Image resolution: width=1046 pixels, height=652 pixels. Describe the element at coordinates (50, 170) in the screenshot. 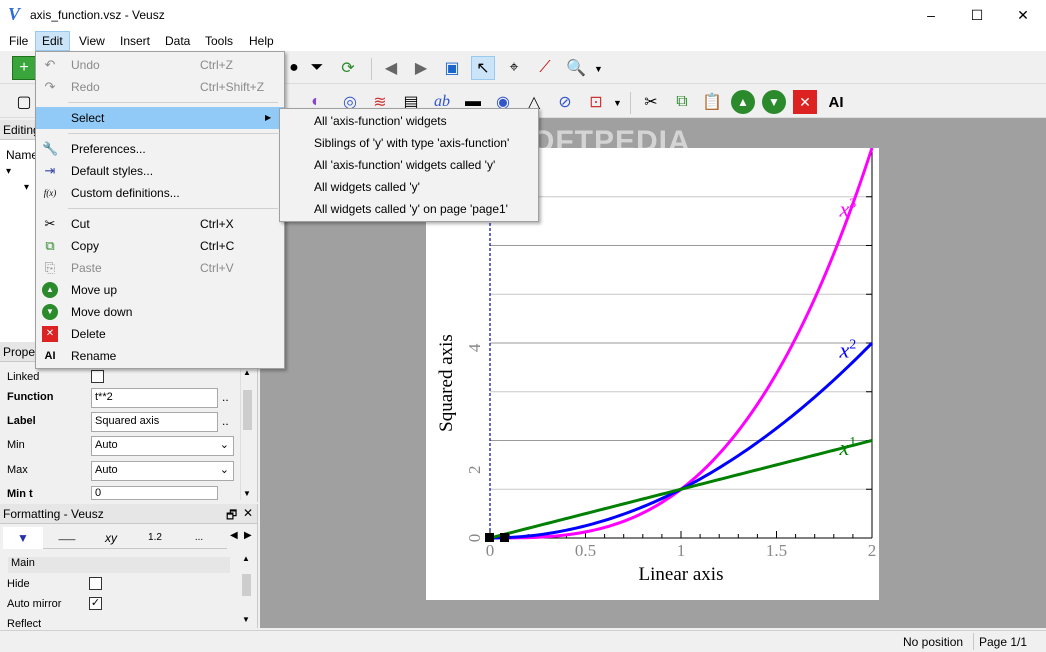

I see `styles-icon: ⇥` at that location.